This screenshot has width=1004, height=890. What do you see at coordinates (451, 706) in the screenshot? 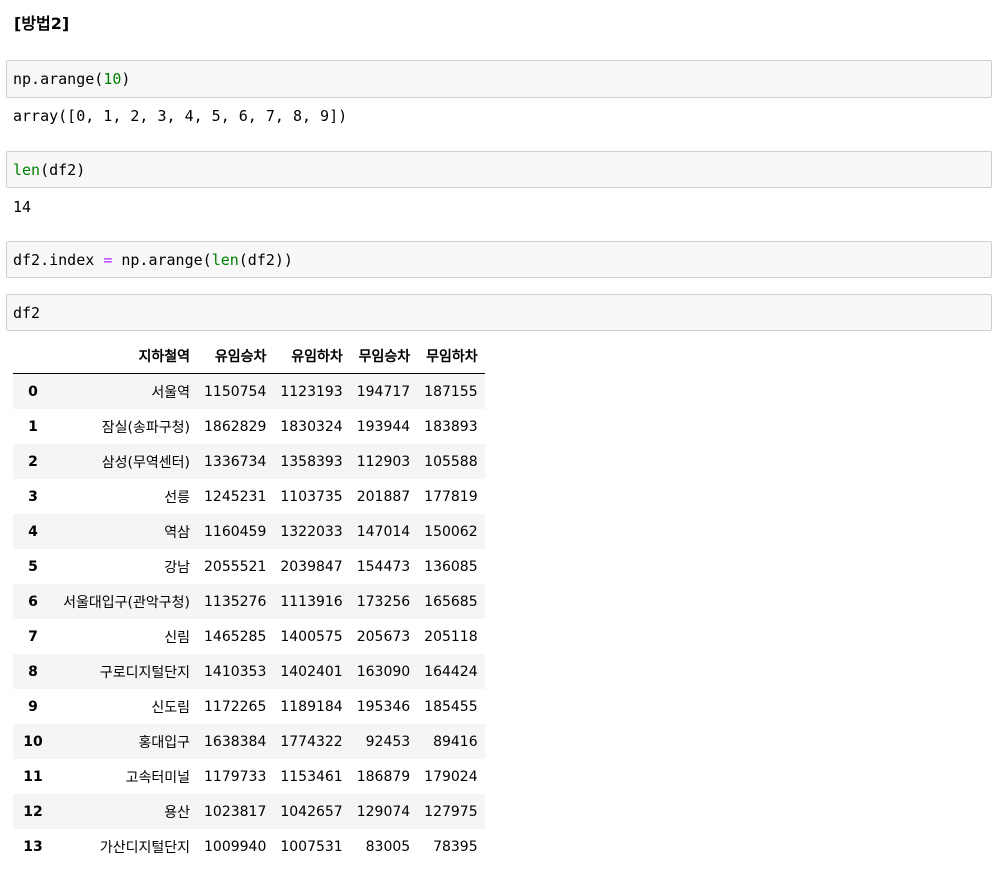
I see `value-cell: 185455` at bounding box center [451, 706].